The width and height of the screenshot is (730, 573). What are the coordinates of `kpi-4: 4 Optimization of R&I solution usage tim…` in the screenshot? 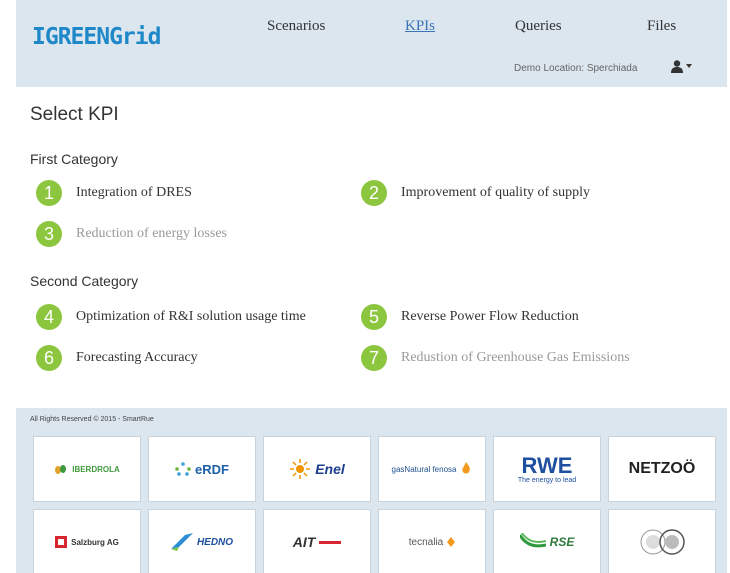 It's located at (171, 317).